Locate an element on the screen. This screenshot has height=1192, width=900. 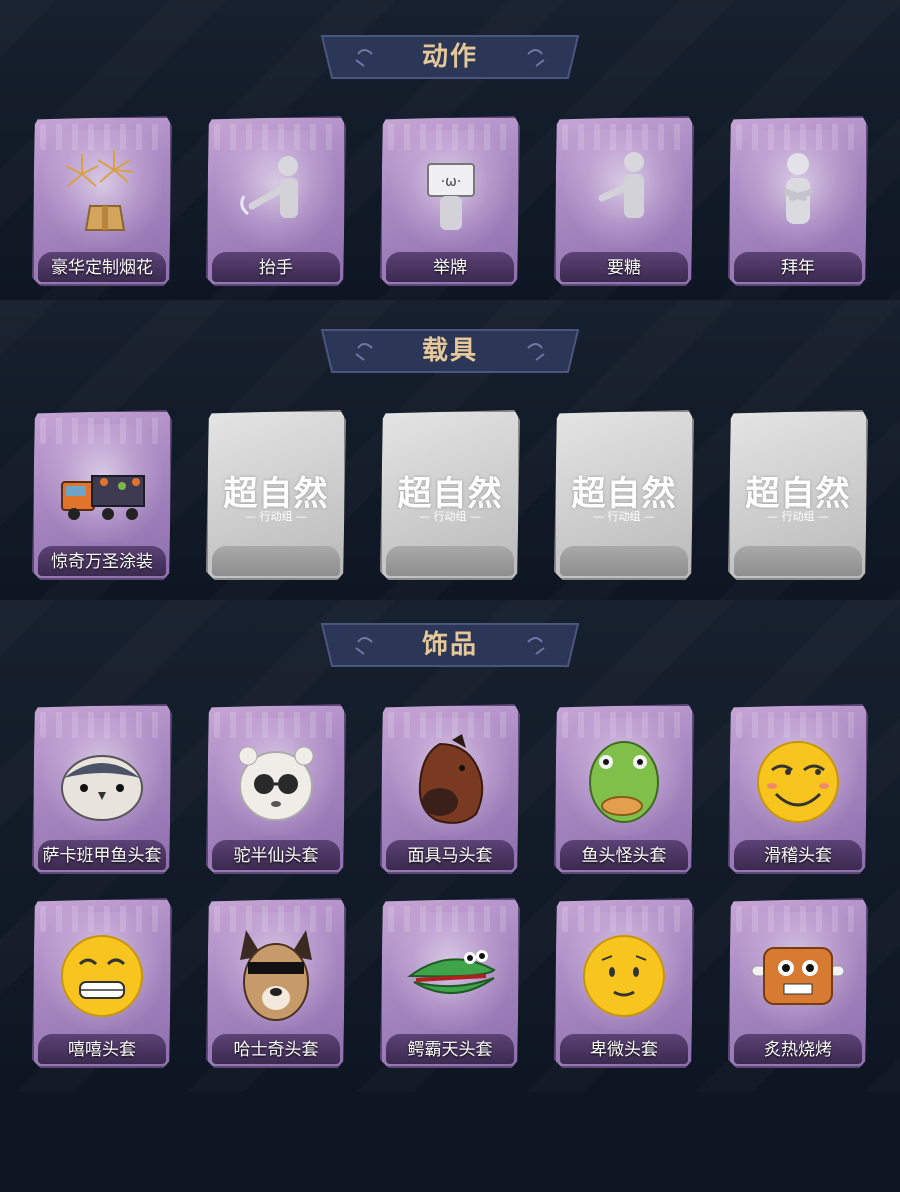
fish-head-mask-icon is located at coordinates (102, 788).